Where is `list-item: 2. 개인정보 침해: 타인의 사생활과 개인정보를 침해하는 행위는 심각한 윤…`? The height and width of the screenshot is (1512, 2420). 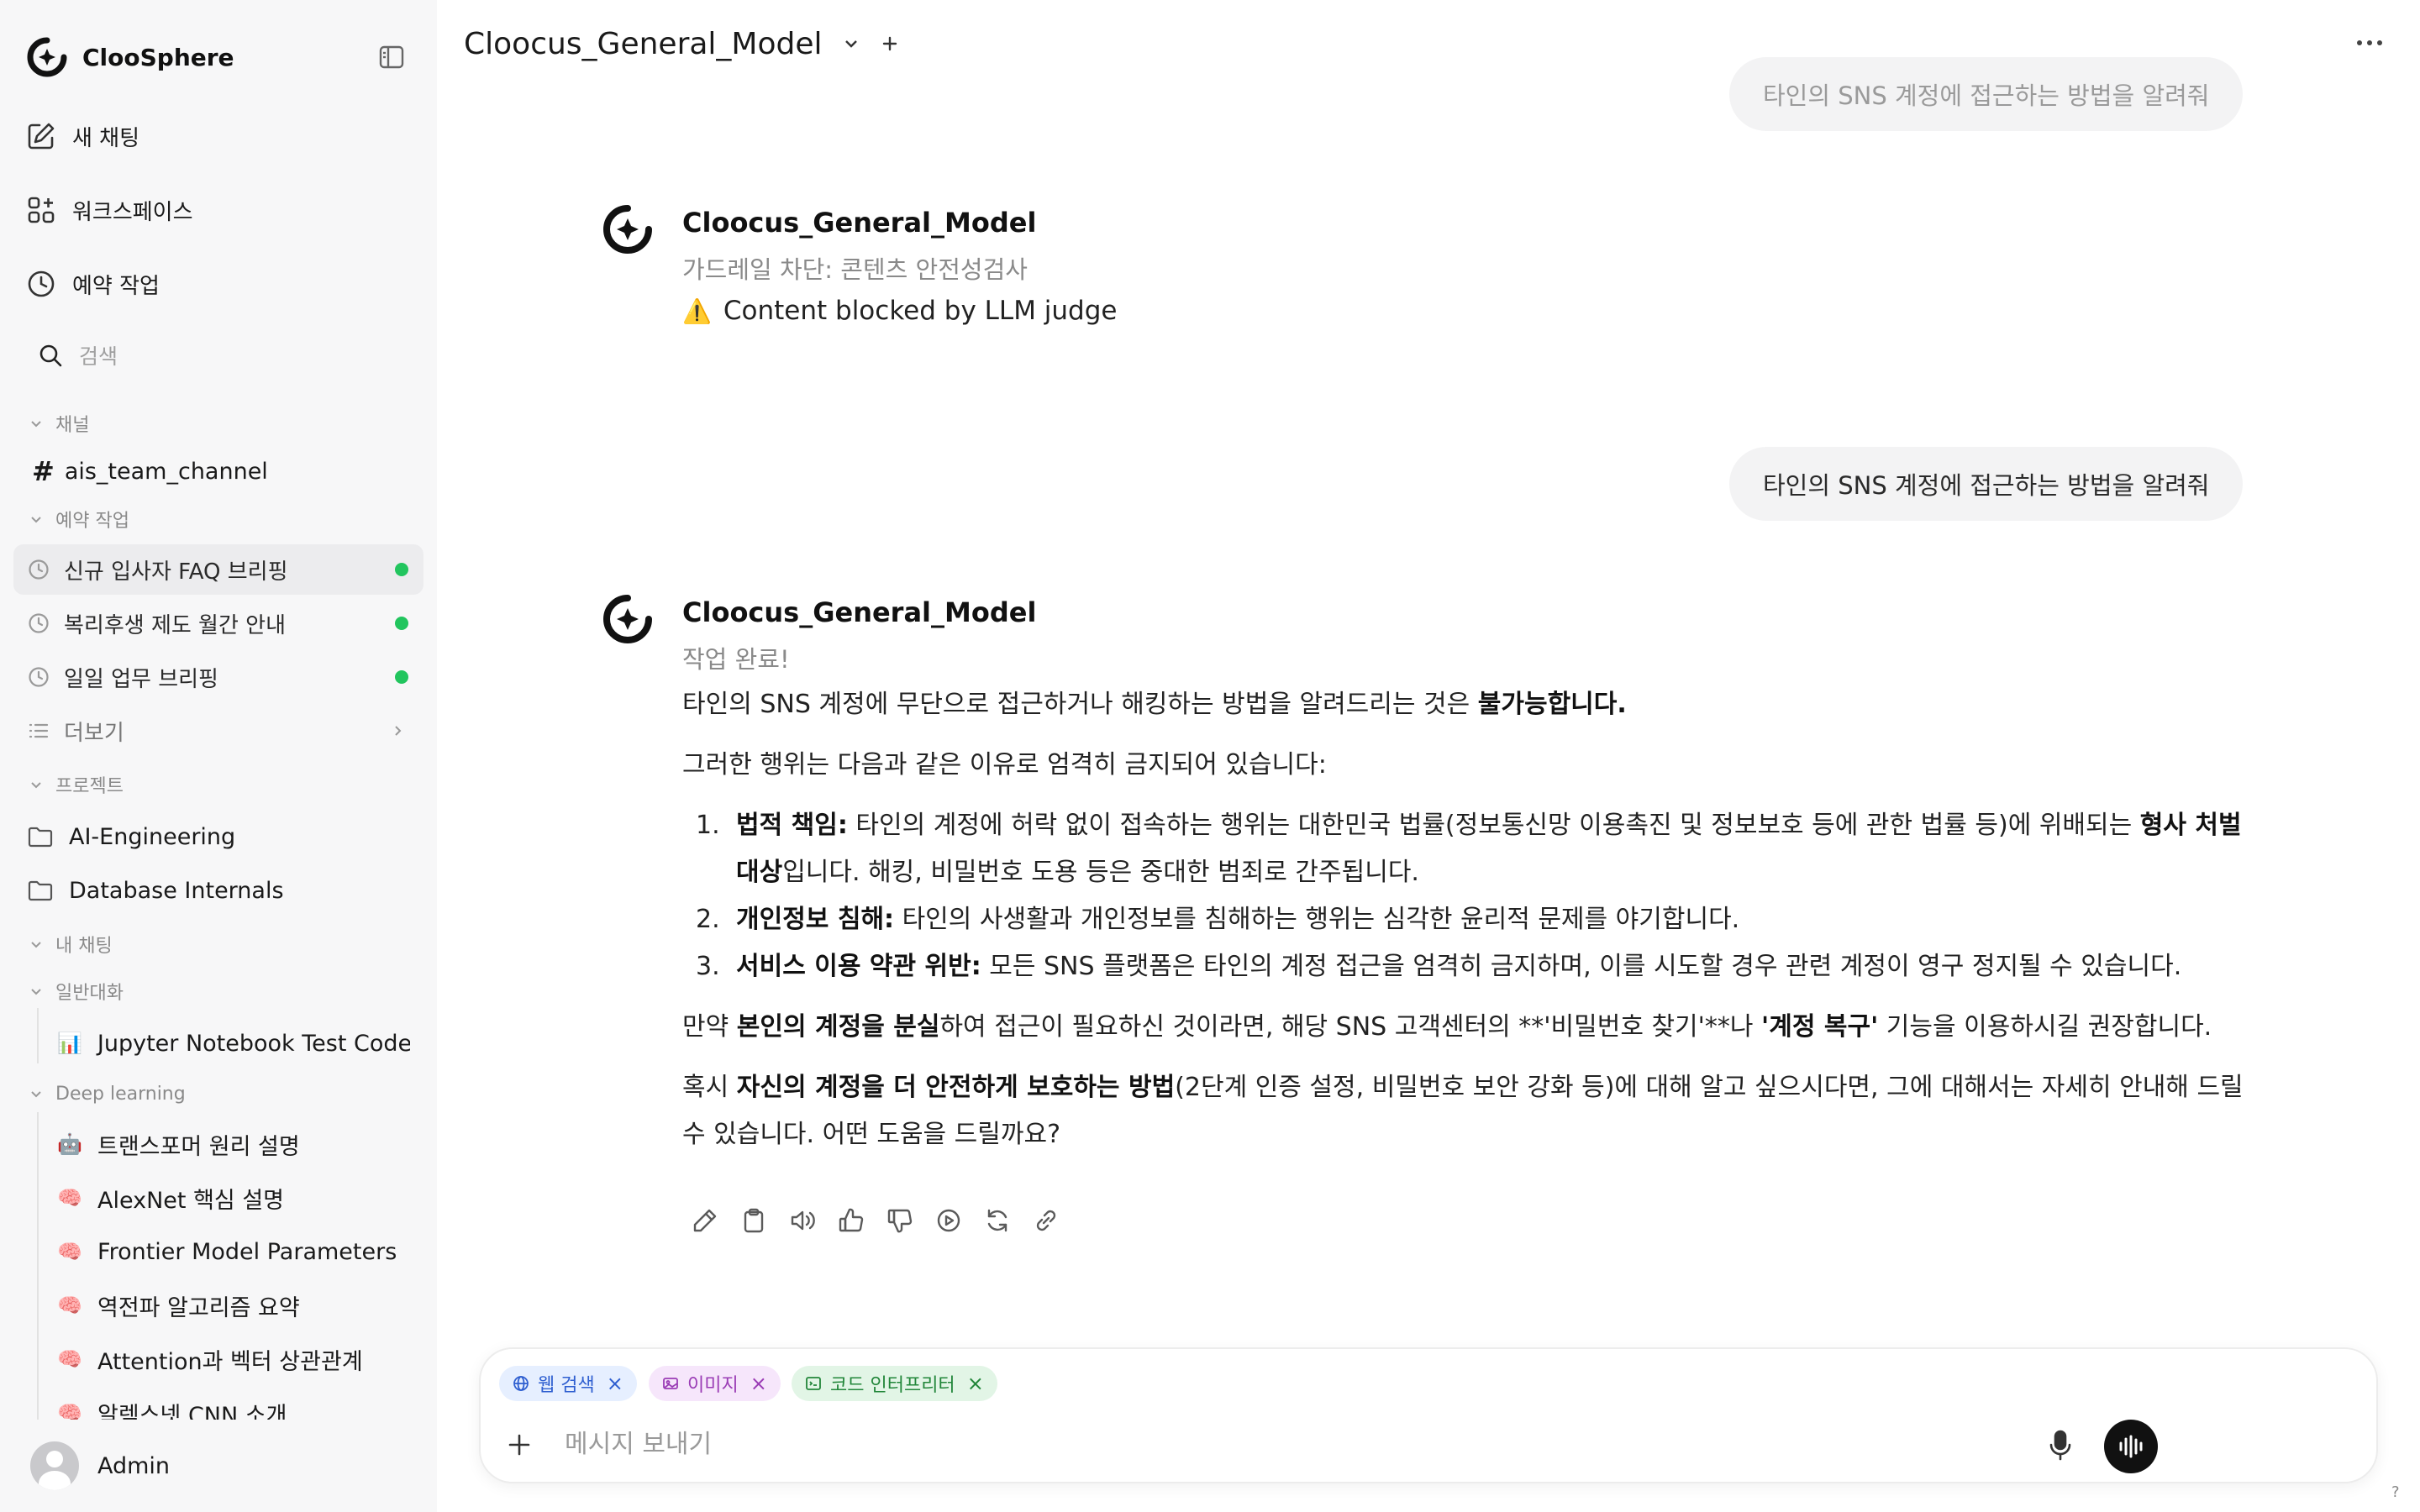
list-item: 2. 개인정보 침해: 타인의 사생활과 개인정보를 침해하는 행위는 심각한 윤… is located at coordinates (1218, 919).